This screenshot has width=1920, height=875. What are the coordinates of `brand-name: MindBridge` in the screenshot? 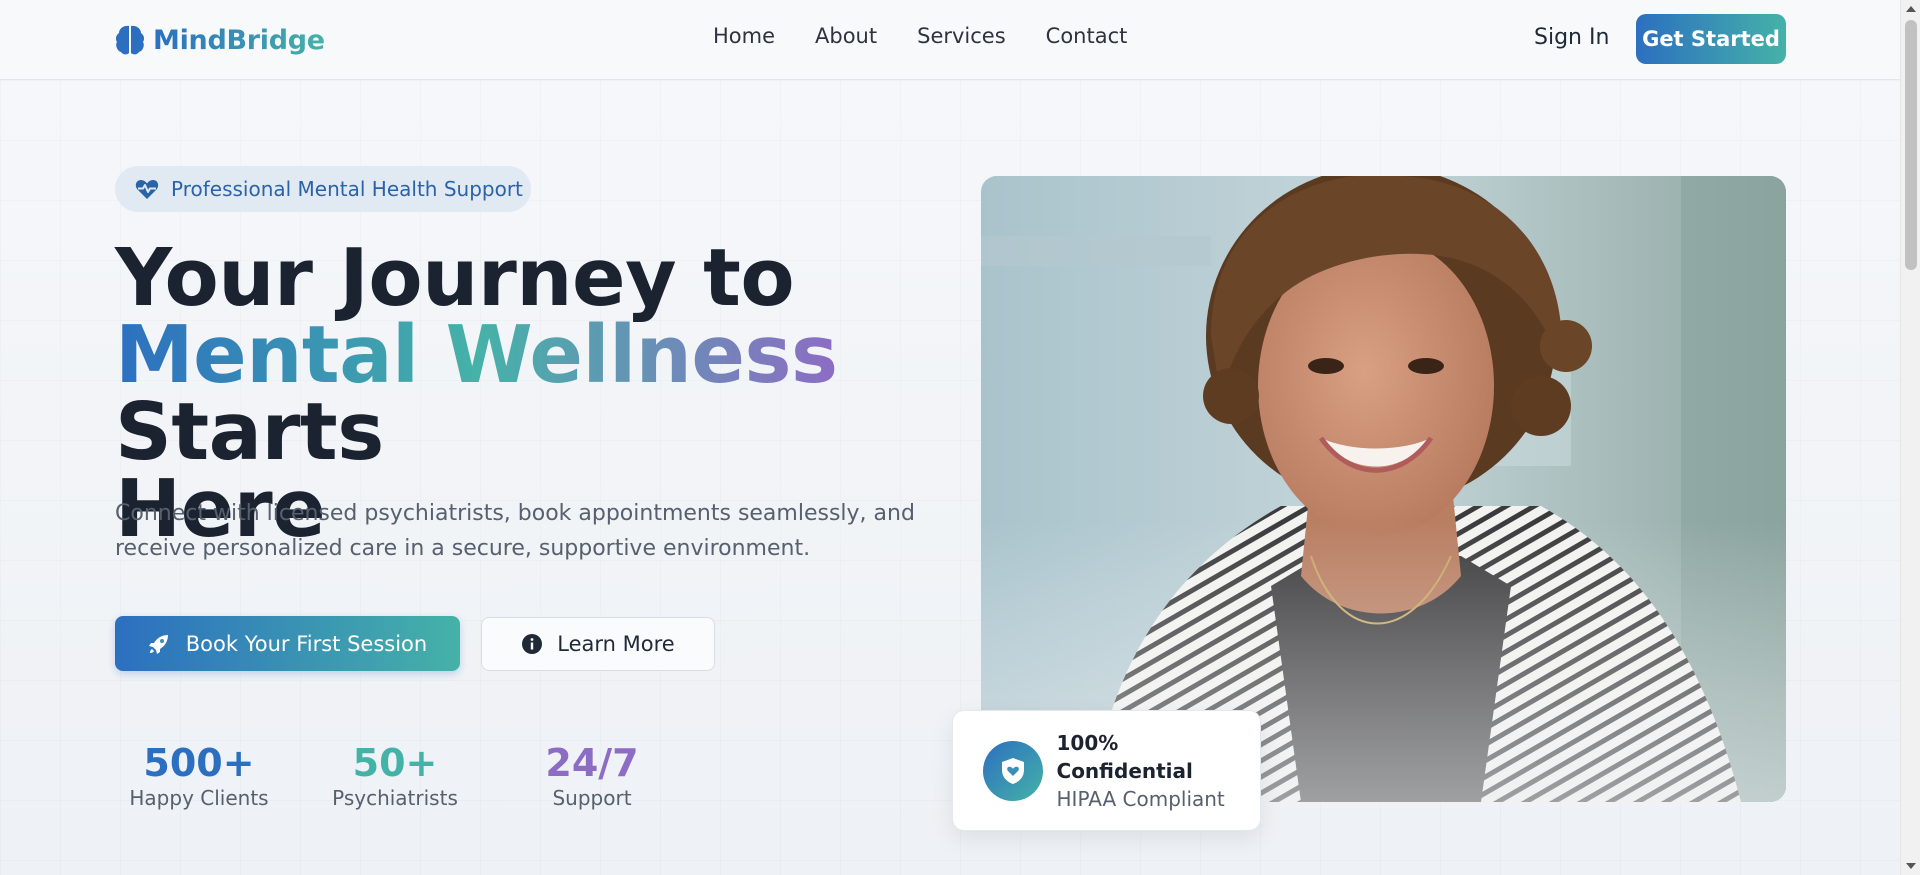 It's located at (239, 40).